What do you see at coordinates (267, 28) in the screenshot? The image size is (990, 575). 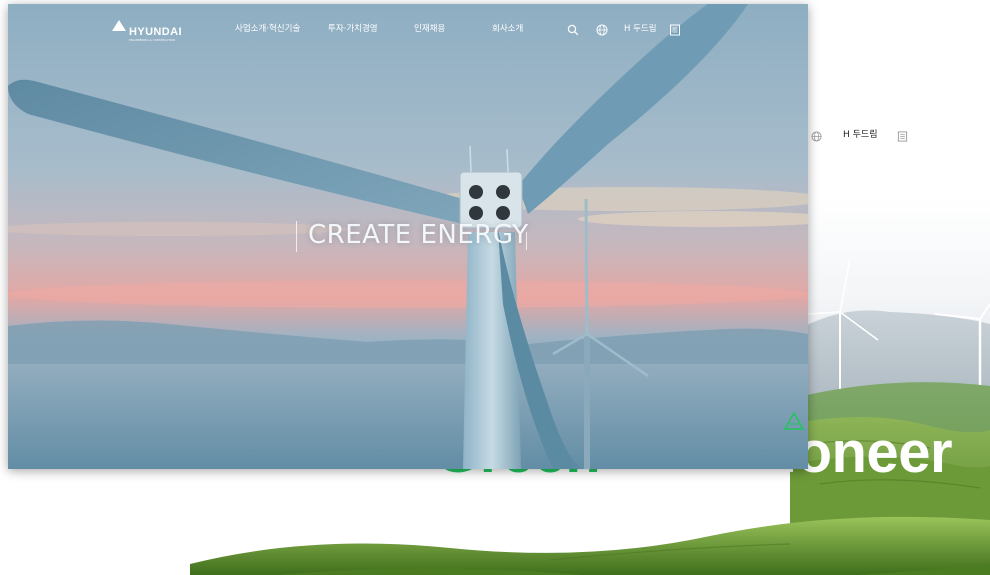 I see `nav-business: 사업소개·혁신기술` at bounding box center [267, 28].